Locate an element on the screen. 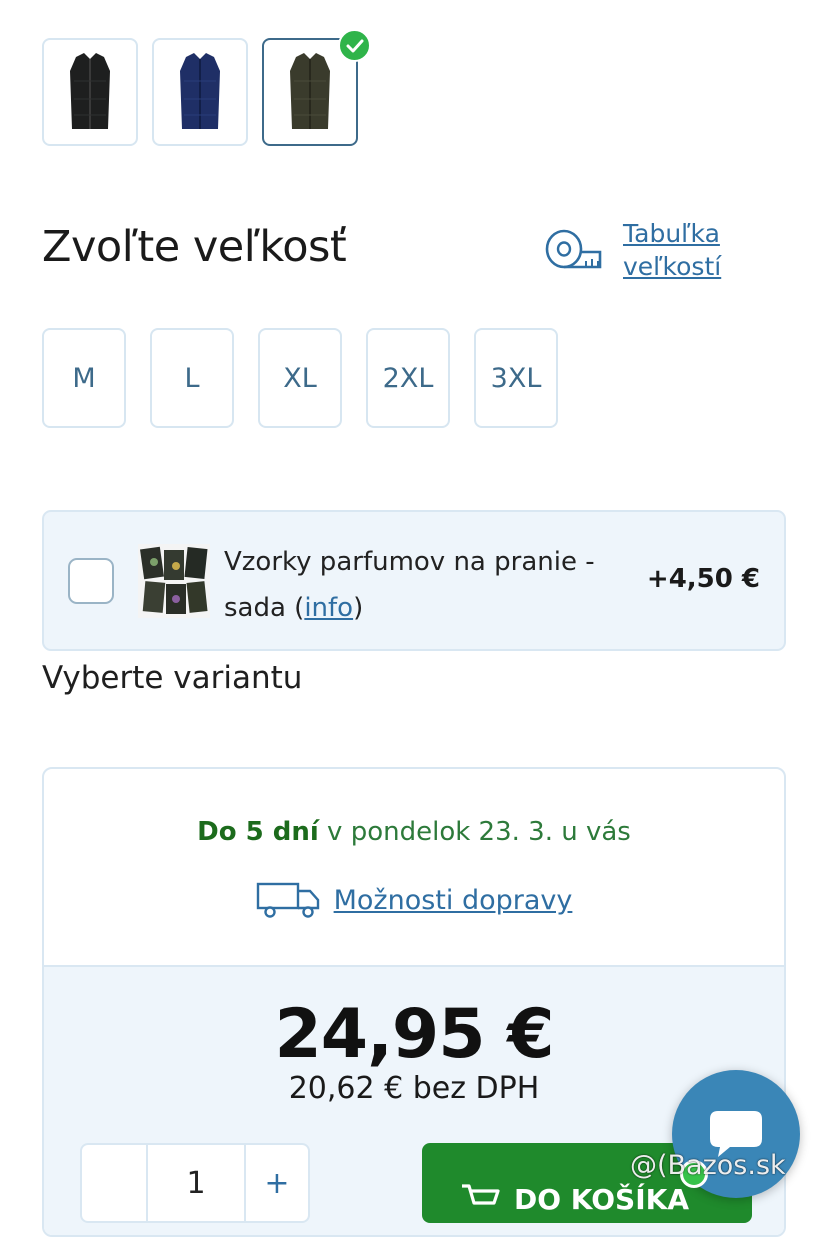 The image size is (828, 1237). size-table-link-line1: Tabuľka is located at coordinates (671, 233).